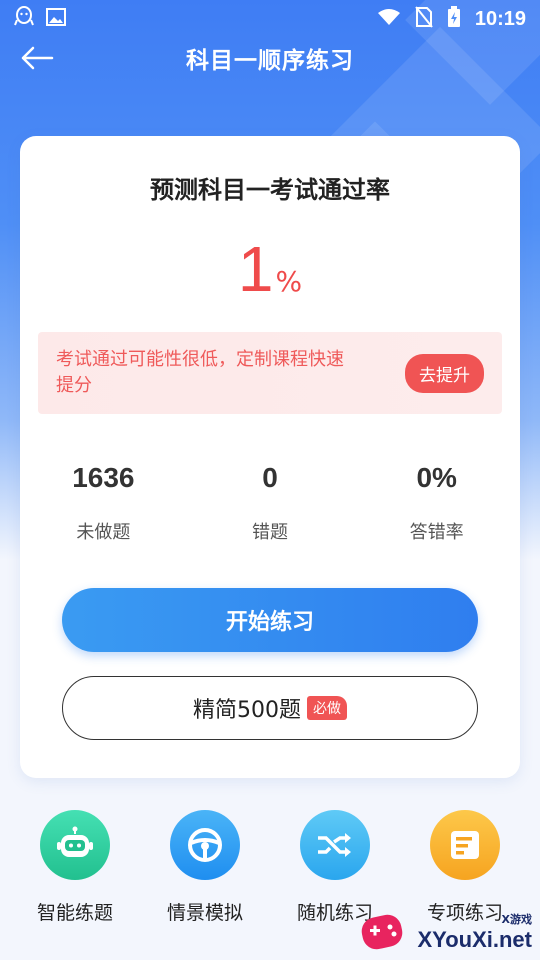 The image size is (540, 960). What do you see at coordinates (204, 913) in the screenshot?
I see `quick-label: 情景模拟` at bounding box center [204, 913].